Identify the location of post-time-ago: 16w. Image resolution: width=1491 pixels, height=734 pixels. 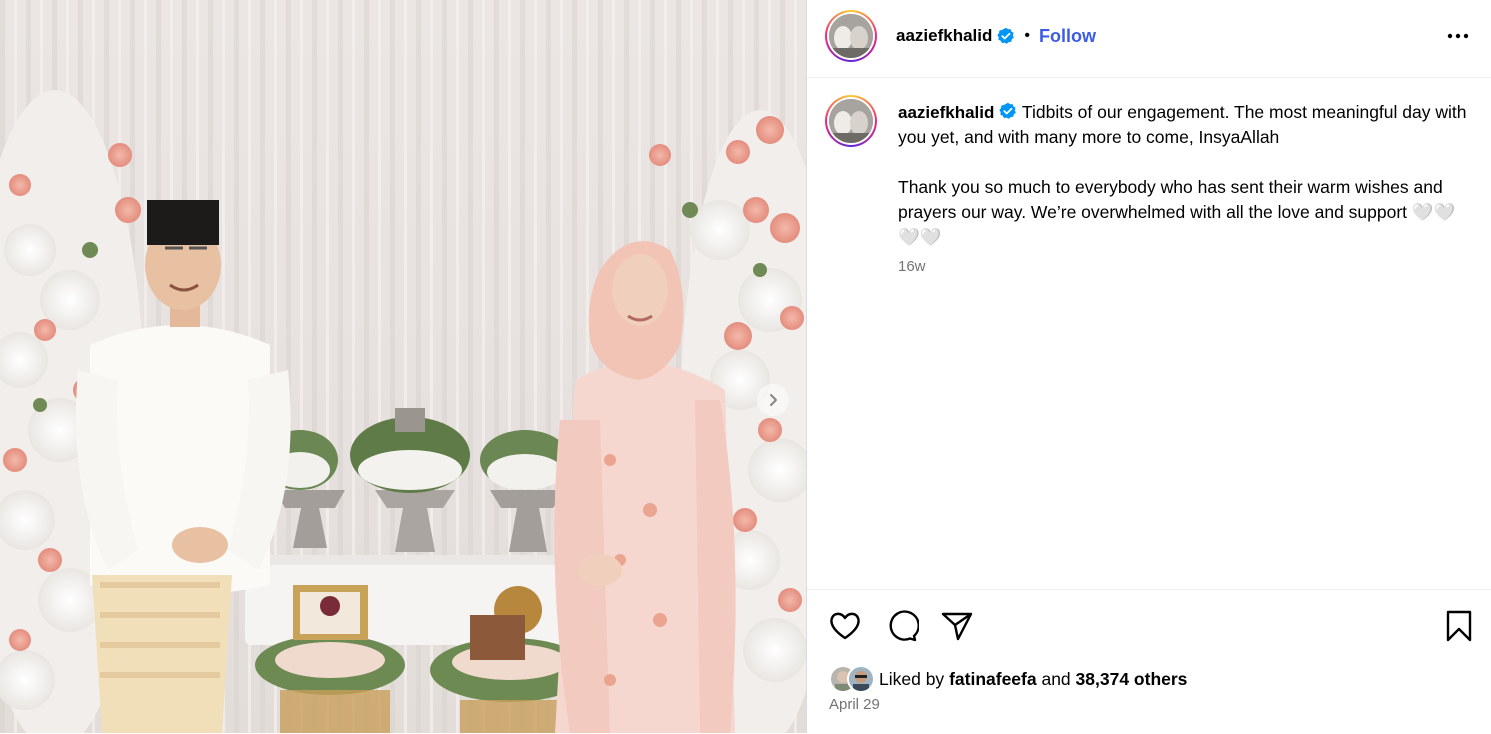
(912, 266).